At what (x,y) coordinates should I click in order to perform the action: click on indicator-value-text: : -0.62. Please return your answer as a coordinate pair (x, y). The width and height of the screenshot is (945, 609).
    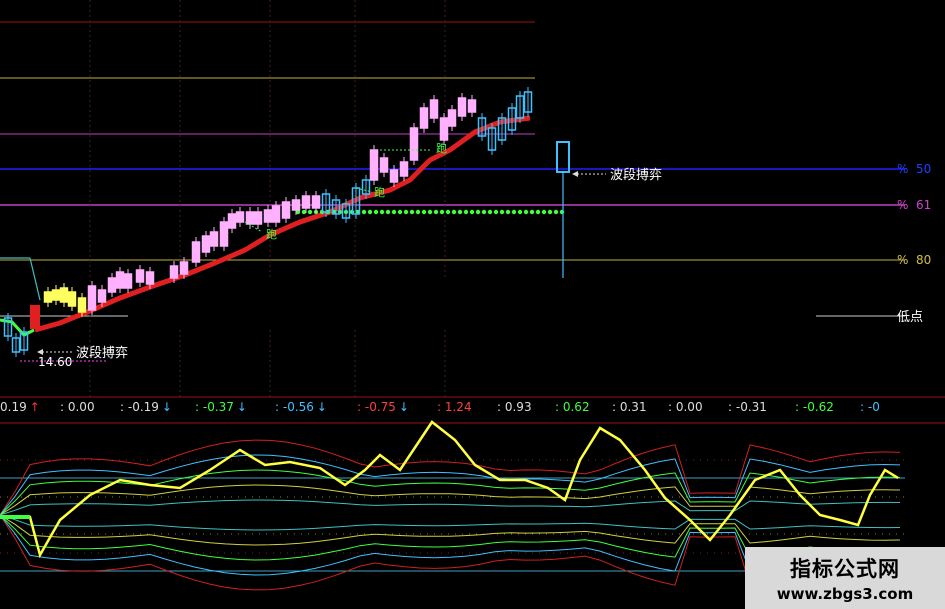
    Looking at the image, I should click on (814, 407).